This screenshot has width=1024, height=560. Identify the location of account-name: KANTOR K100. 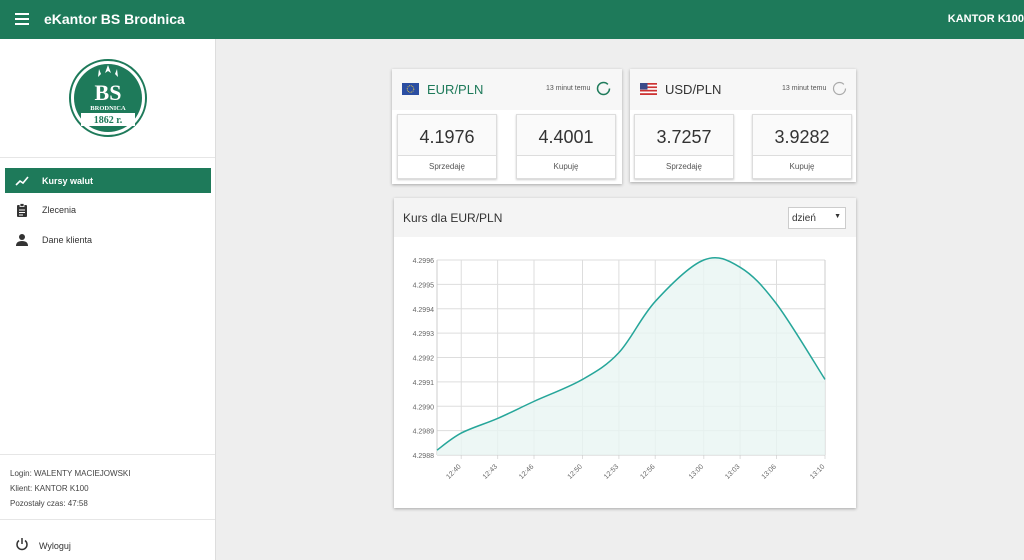
(985, 19).